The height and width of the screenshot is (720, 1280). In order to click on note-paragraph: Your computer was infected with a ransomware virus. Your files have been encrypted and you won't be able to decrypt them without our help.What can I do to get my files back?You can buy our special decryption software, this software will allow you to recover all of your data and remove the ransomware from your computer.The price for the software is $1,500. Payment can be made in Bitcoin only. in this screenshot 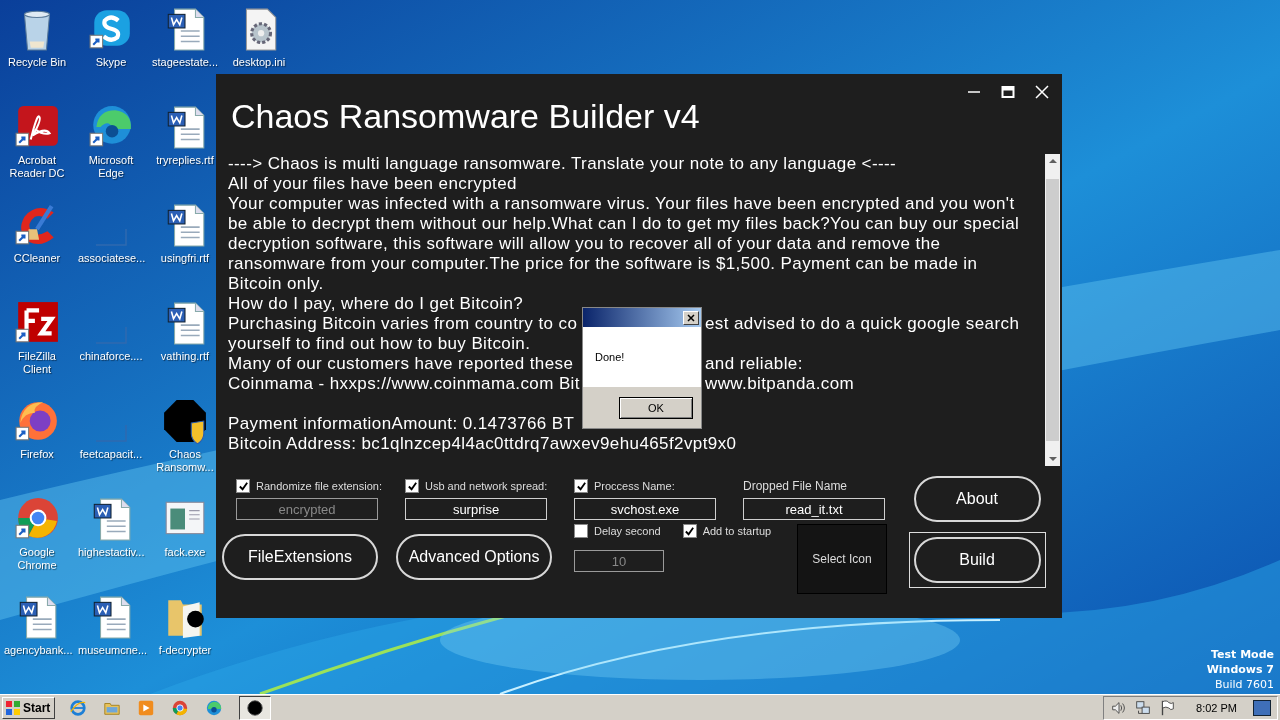, I will do `click(624, 244)`.